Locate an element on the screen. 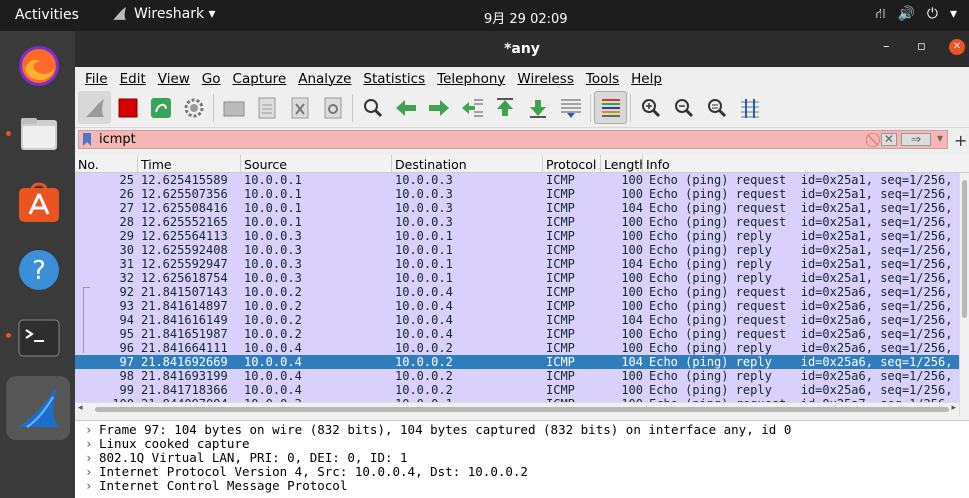 This screenshot has width=969, height=498. power-icon: ⏻ is located at coordinates (932, 15).